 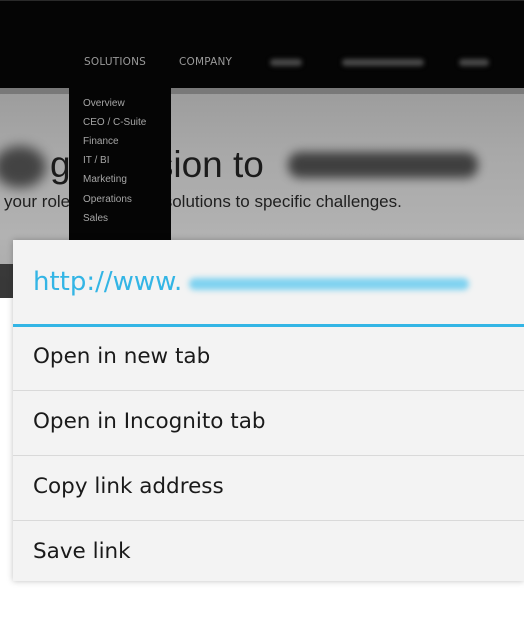 What do you see at coordinates (383, 165) in the screenshot?
I see `hero-heading-redacted` at bounding box center [383, 165].